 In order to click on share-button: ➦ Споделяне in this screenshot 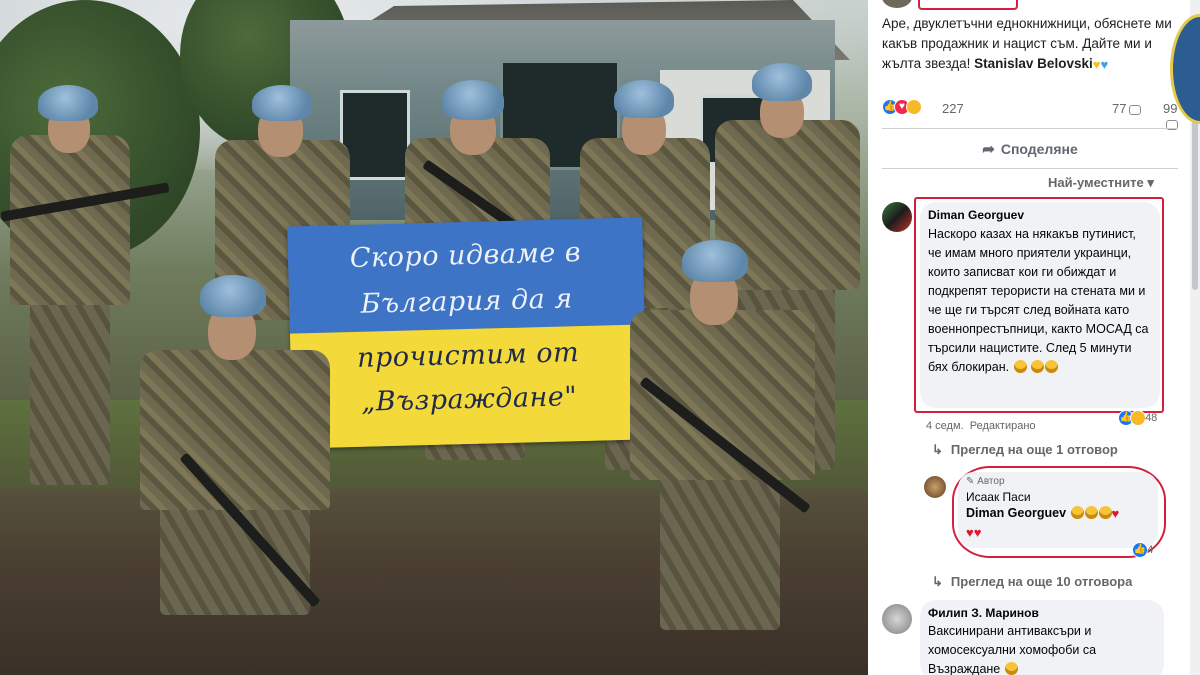, I will do `click(1030, 149)`.